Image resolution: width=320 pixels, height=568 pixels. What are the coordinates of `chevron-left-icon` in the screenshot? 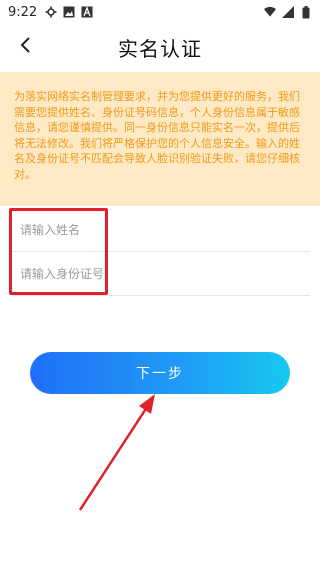 It's located at (25, 47).